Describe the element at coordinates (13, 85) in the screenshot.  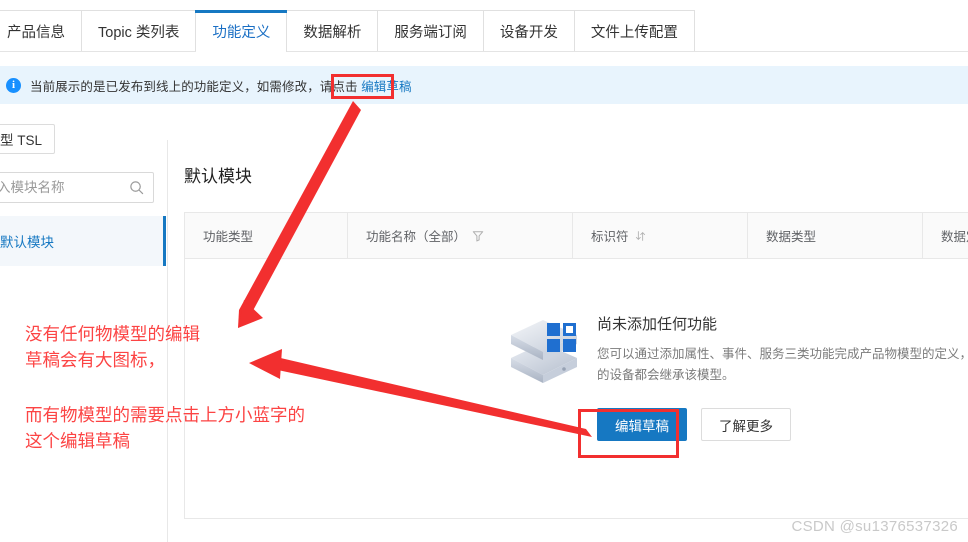
I see `info-circle-icon: i` at that location.